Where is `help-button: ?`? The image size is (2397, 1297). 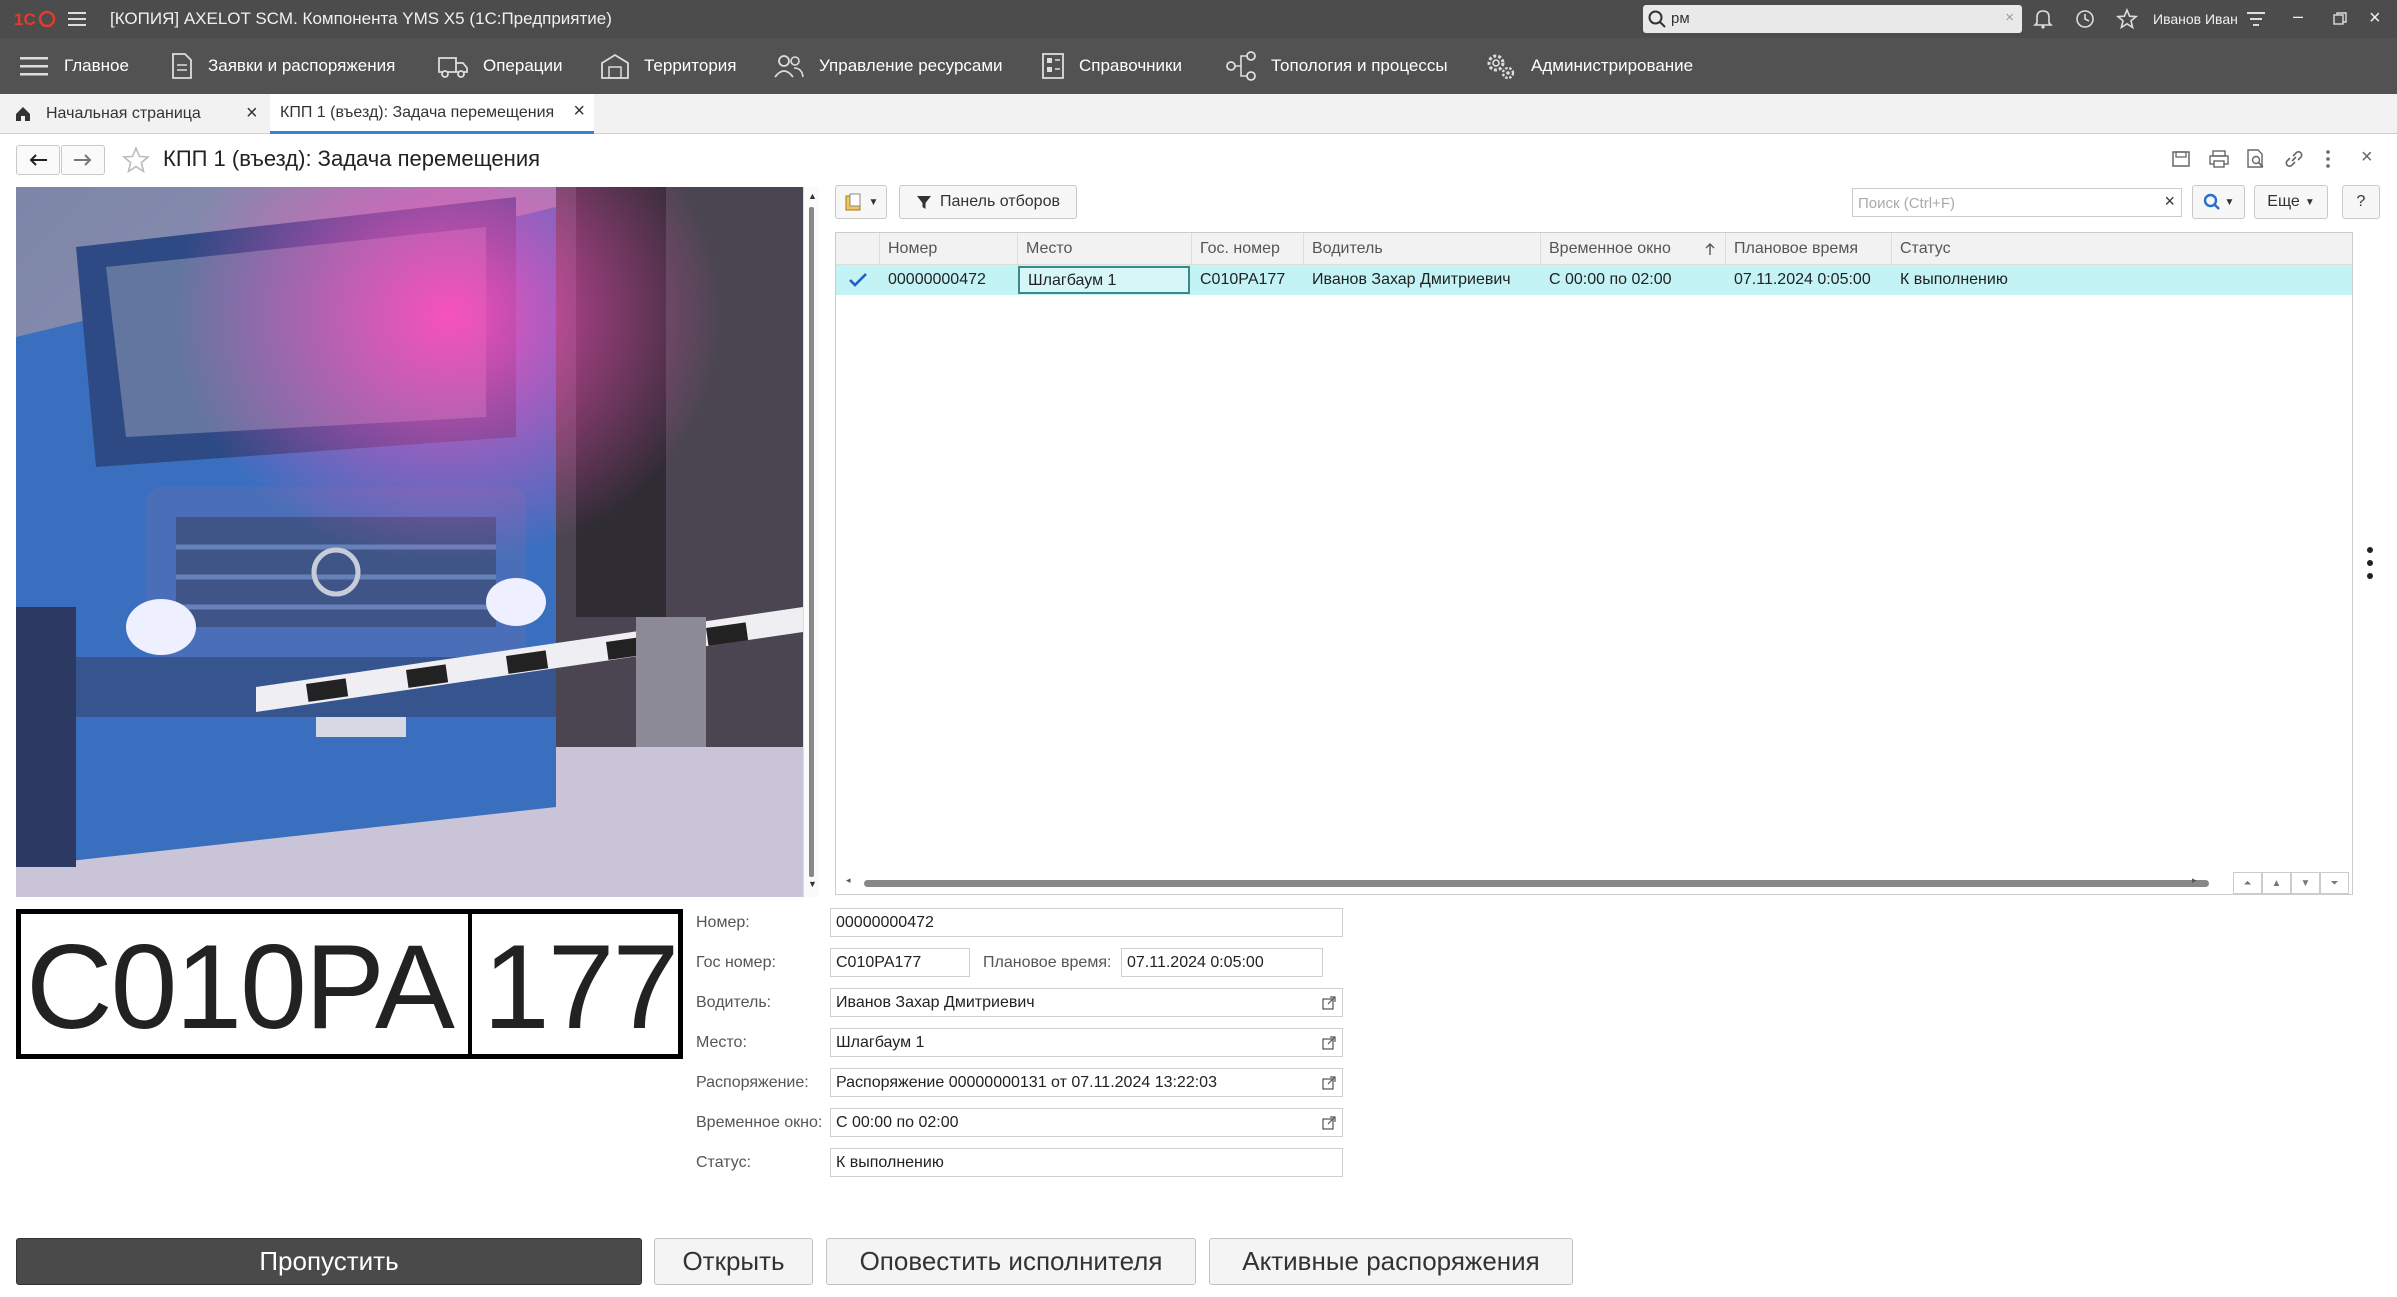
help-button: ? is located at coordinates (2361, 202).